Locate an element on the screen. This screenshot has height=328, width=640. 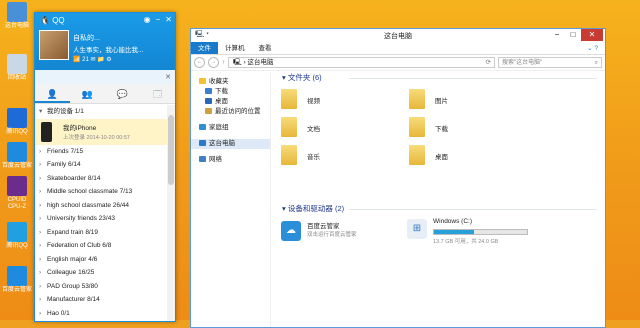
desktop-icon-baidu2: 百度云管家 is located at coordinates (17, 280).